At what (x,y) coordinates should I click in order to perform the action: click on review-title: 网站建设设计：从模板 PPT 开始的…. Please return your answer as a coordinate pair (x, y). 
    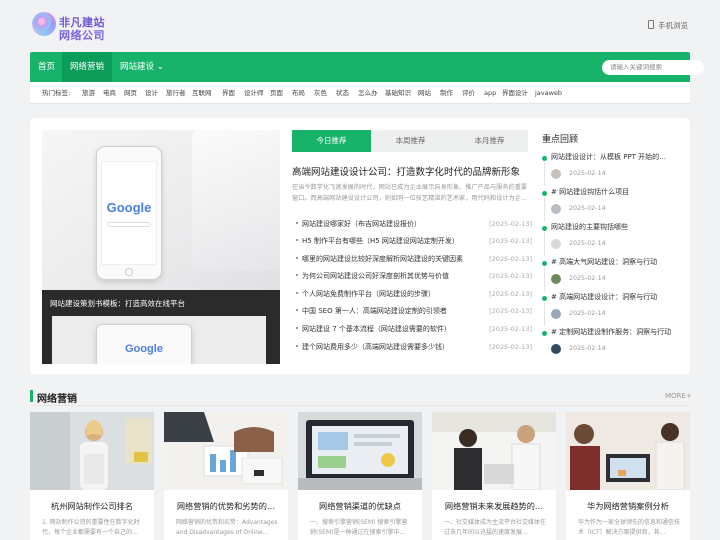
    Looking at the image, I should click on (616, 157).